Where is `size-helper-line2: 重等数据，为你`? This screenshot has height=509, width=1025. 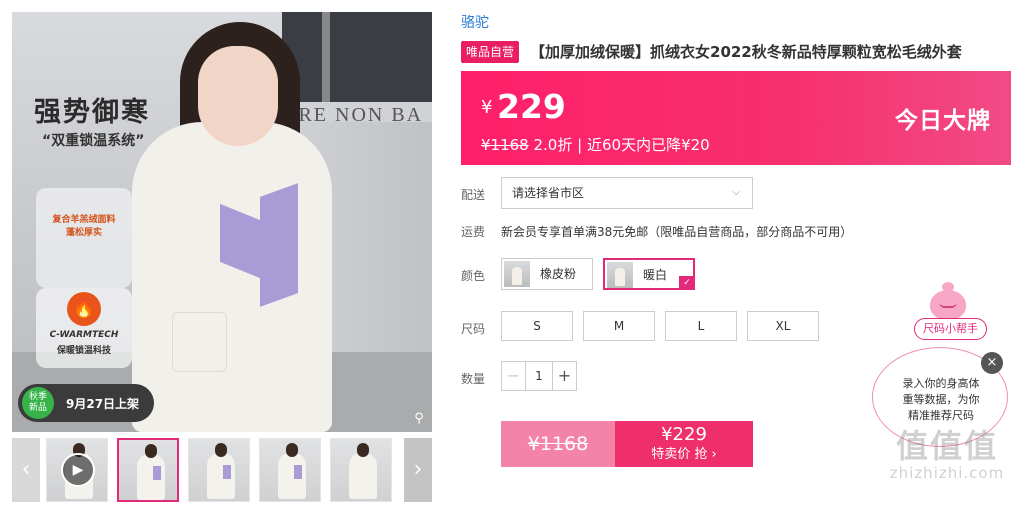
size-helper-line2: 重等数据，为你 is located at coordinates (941, 399).